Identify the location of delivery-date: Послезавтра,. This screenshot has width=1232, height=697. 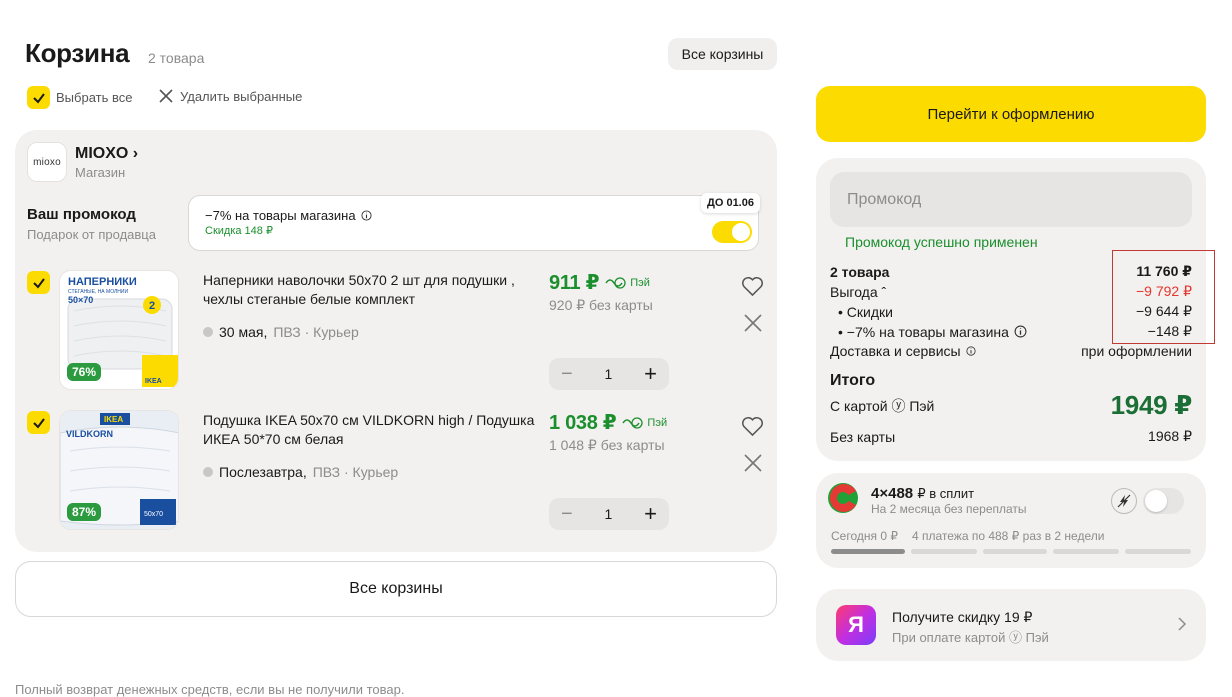
(263, 472).